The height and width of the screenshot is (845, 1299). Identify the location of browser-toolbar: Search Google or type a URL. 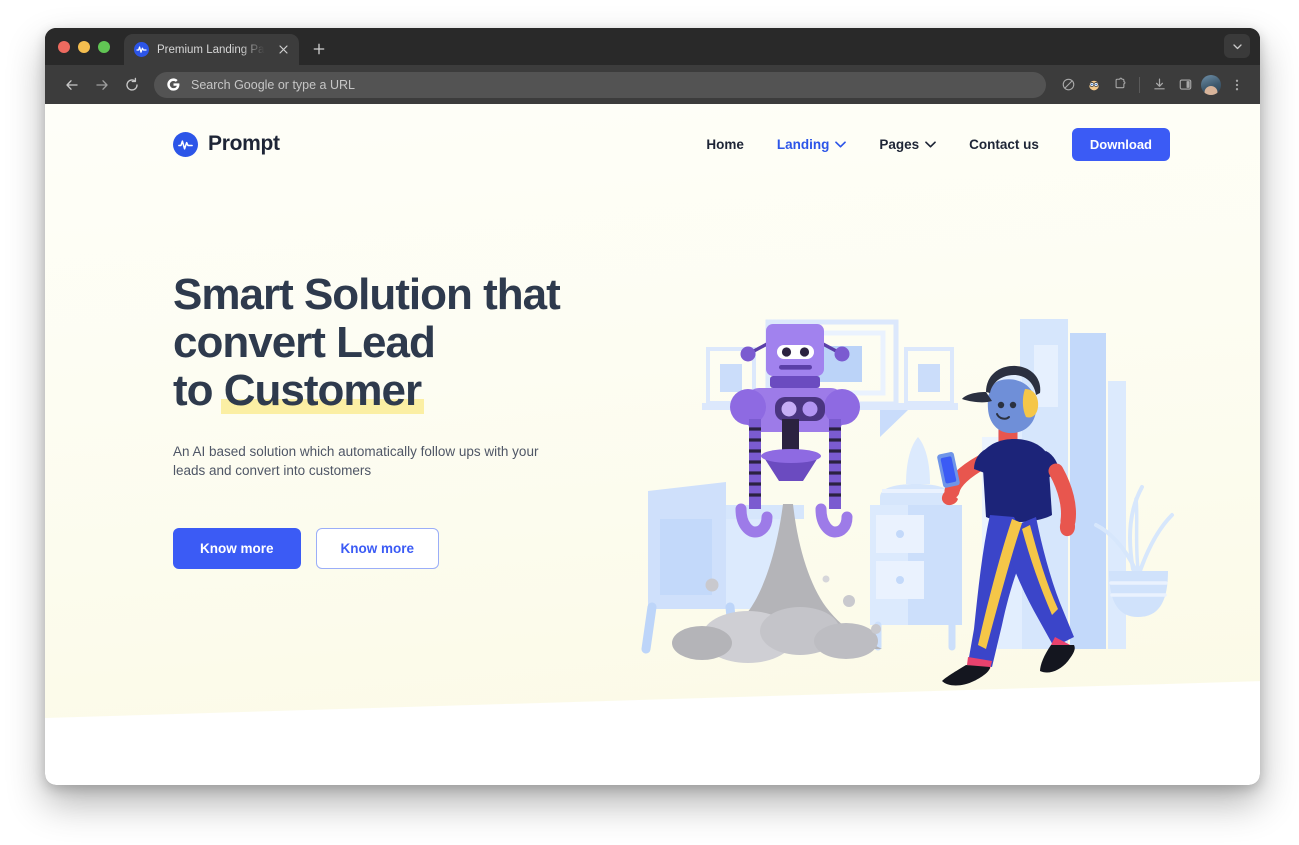
(652, 84).